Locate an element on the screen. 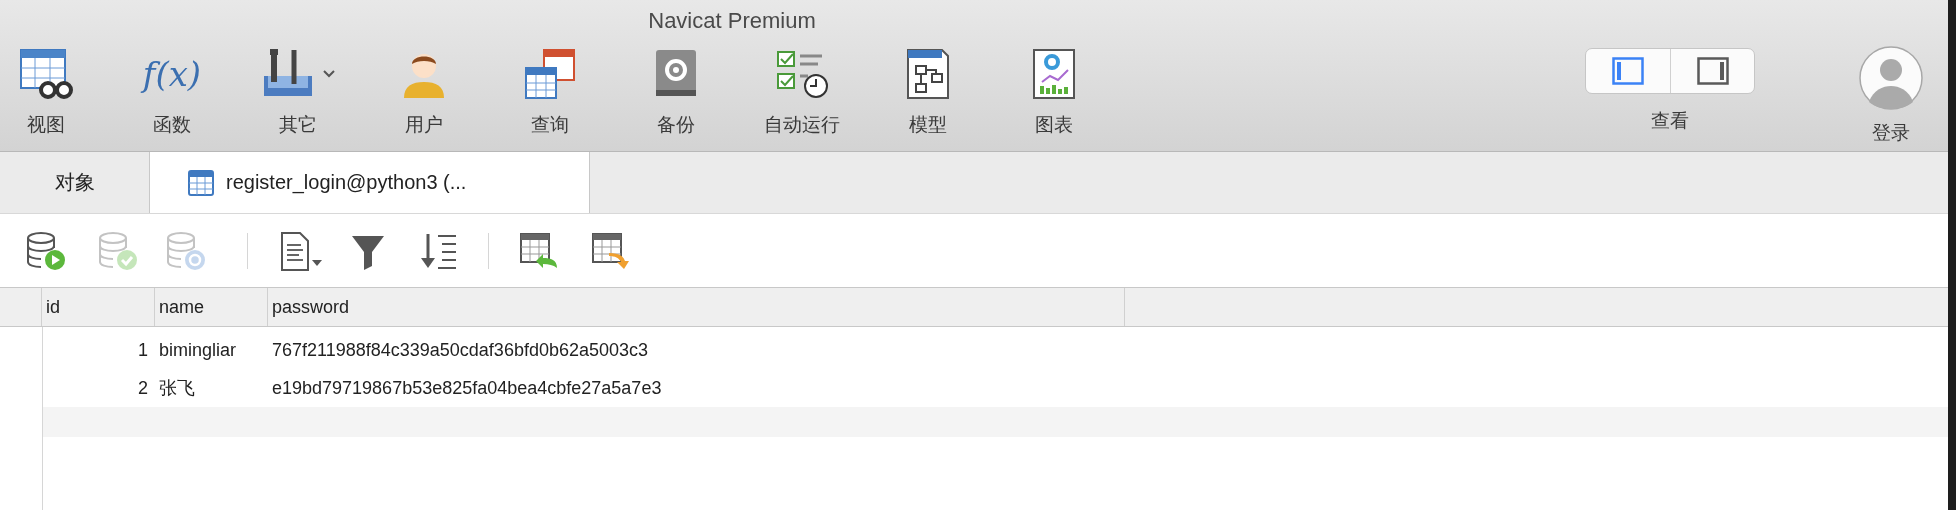 The width and height of the screenshot is (1956, 510). toolbar-label: 查询 is located at coordinates (550, 125).